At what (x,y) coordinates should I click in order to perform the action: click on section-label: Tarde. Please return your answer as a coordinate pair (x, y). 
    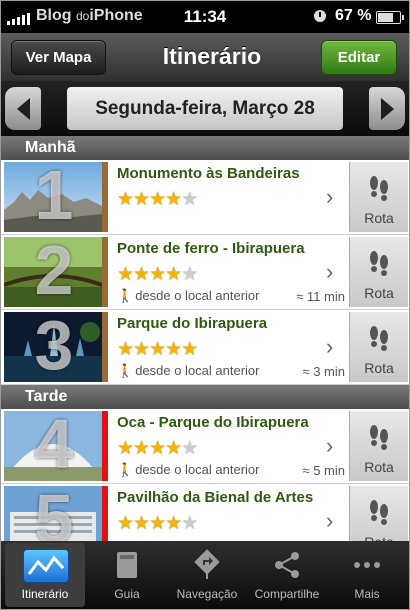
    Looking at the image, I should click on (46, 396).